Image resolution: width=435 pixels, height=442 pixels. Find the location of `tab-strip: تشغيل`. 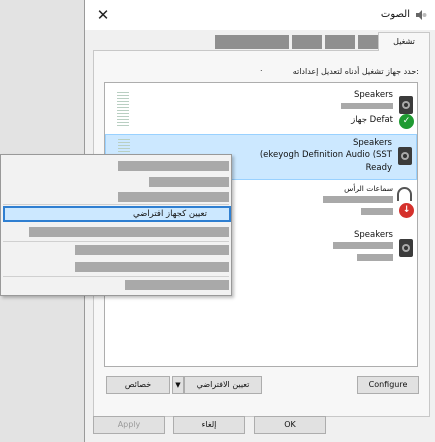

tab-strip: تشغيل is located at coordinates (260, 40).